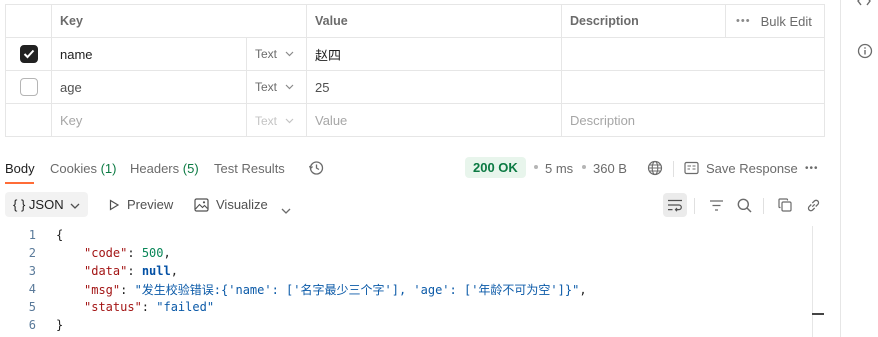 This screenshot has height=337, width=878. Describe the element at coordinates (400, 325) in the screenshot. I see `code-line: 6 }` at that location.